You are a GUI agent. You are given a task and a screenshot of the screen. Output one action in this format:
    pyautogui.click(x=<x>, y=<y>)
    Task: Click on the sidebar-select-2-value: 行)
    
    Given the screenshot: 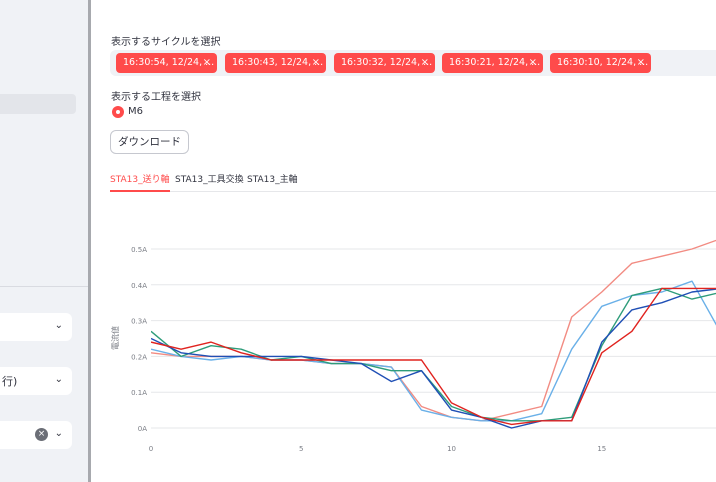 What is the action you would take?
    pyautogui.click(x=10, y=381)
    